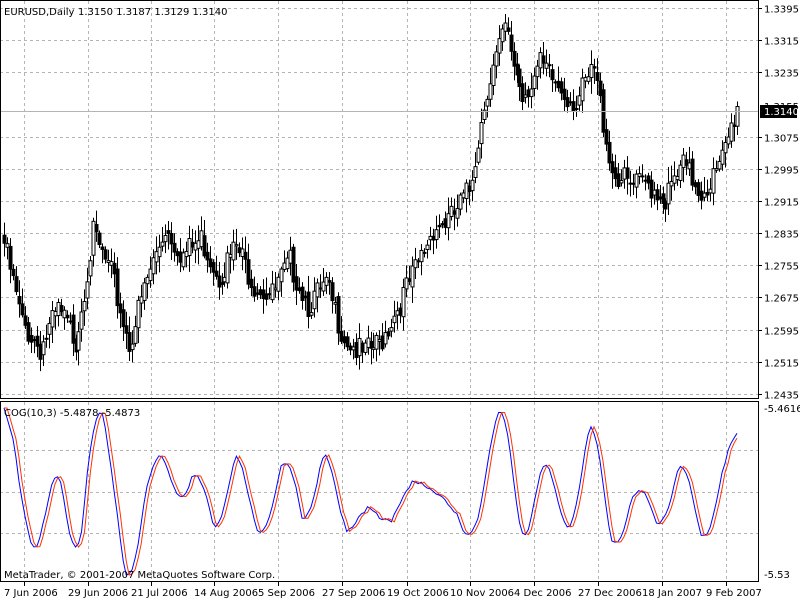 This screenshot has width=800, height=604. I want to click on time-label: 10 Nov 2006, so click(482, 593).